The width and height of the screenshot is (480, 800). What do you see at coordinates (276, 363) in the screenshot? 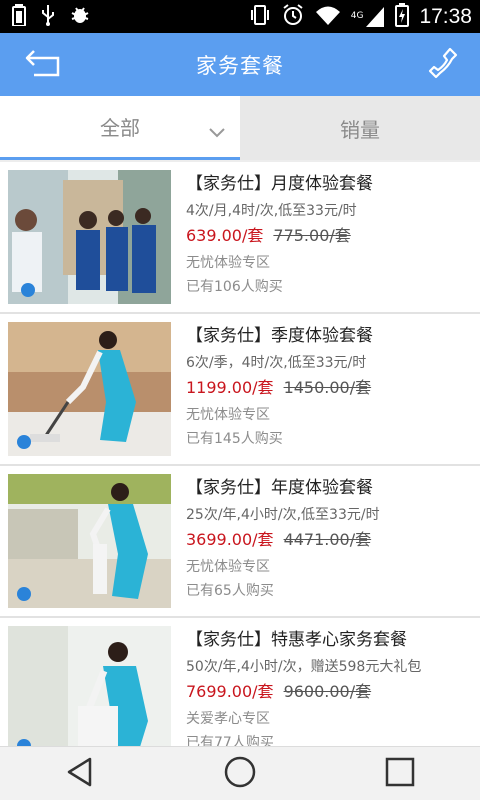
I see `product-spec: 6次/季，4时/次,低至33元/时` at bounding box center [276, 363].